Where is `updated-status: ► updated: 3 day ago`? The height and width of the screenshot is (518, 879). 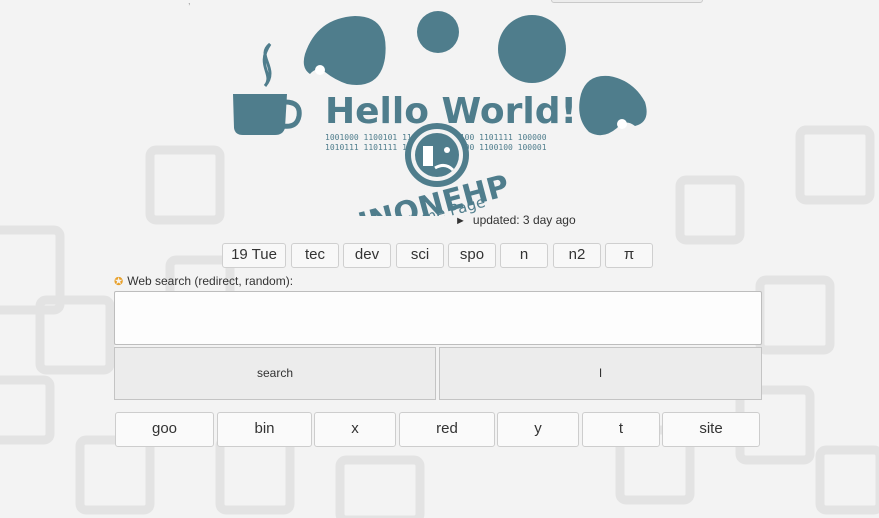
updated-status: ► updated: 3 day ago is located at coordinates (515, 220).